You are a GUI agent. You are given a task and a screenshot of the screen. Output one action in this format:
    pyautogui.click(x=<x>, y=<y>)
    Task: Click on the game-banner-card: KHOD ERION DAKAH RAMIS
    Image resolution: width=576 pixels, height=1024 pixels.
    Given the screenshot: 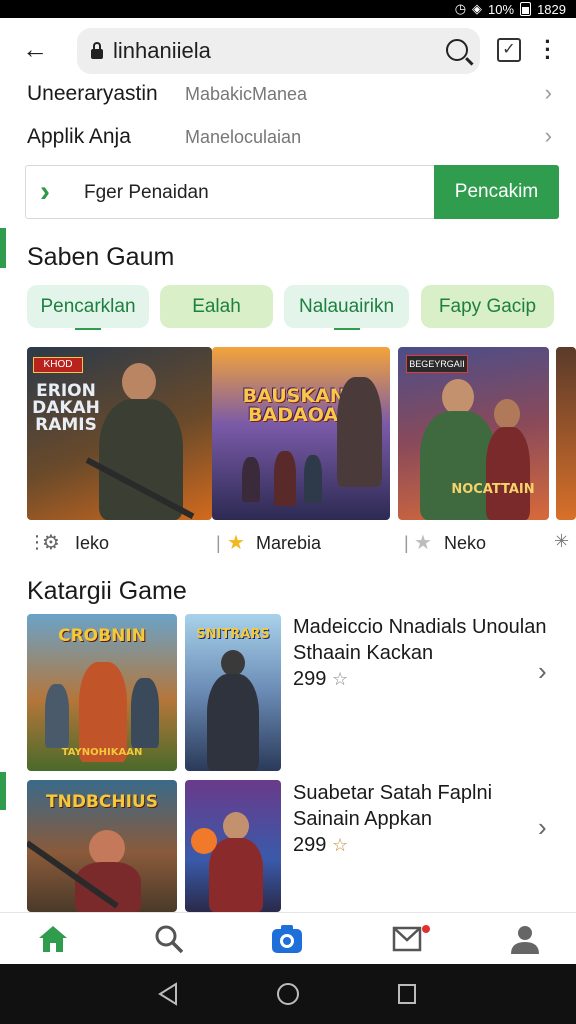 What is the action you would take?
    pyautogui.click(x=119, y=433)
    